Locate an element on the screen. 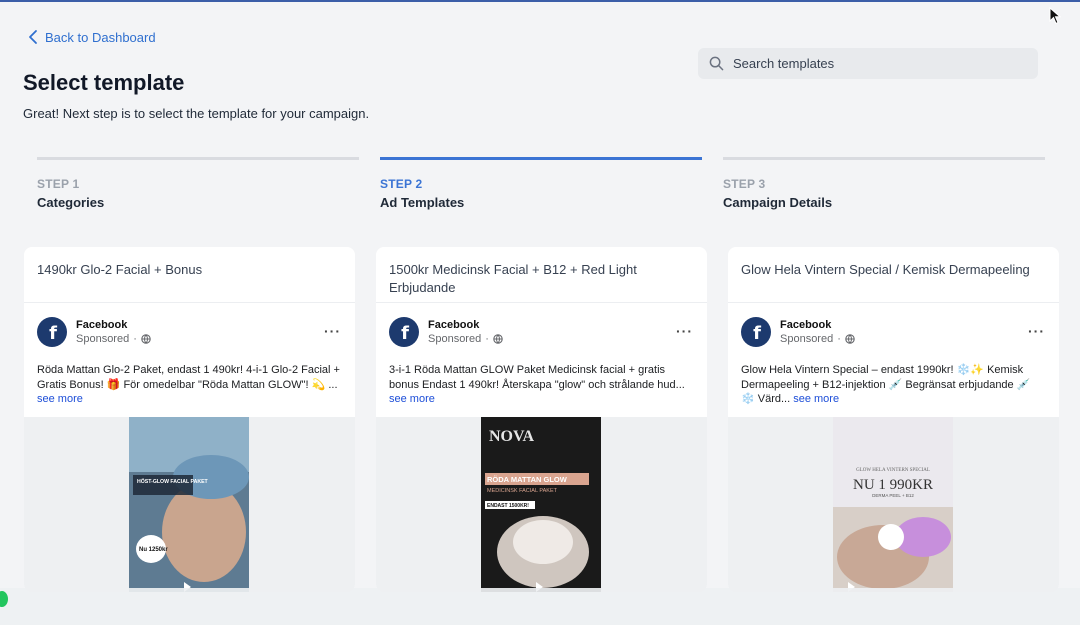  image-headline: GLOW HELA VINTERN SPECIAL is located at coordinates (893, 470).